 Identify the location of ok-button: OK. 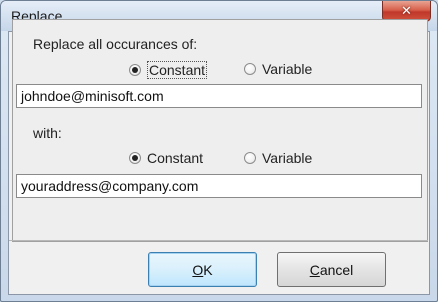
(202, 269).